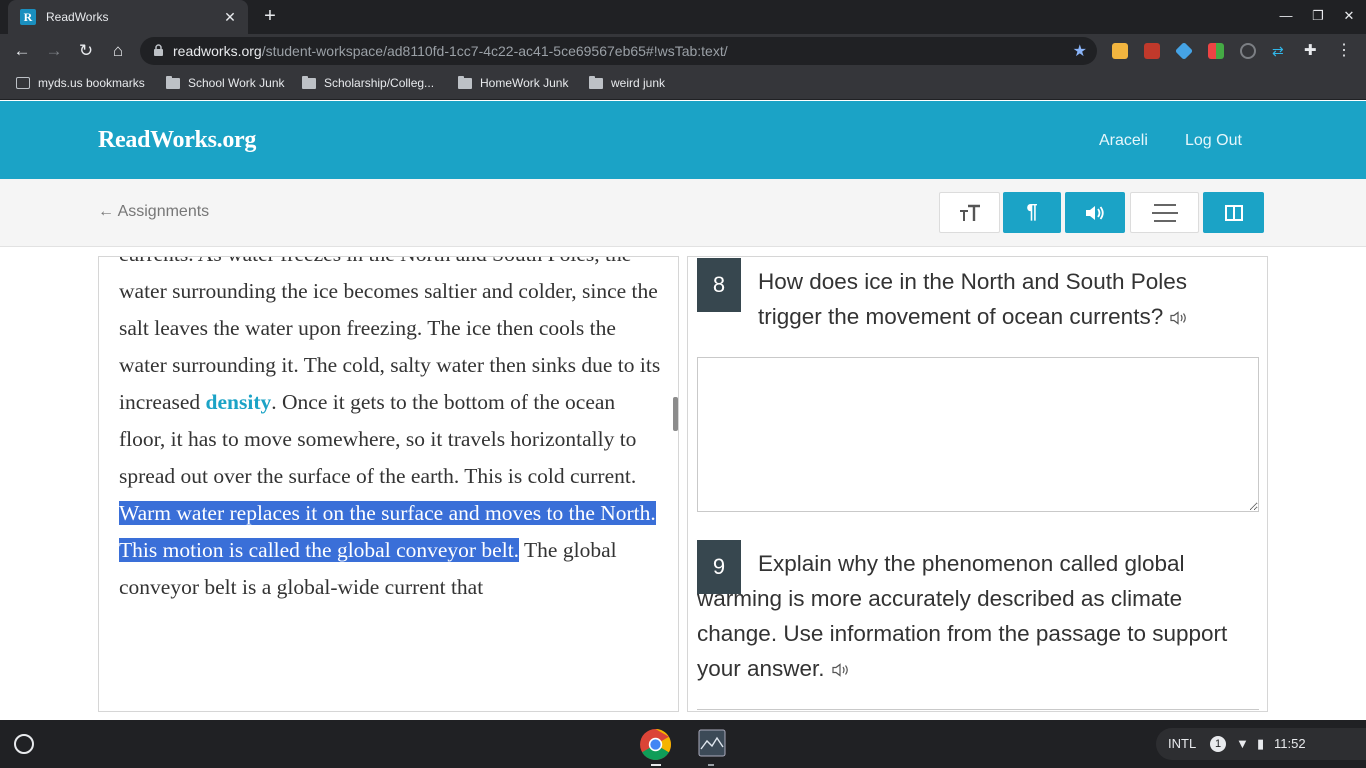 The width and height of the screenshot is (1366, 768). What do you see at coordinates (513, 82) in the screenshot?
I see `bookmark-homework: HomeWork Junk` at bounding box center [513, 82].